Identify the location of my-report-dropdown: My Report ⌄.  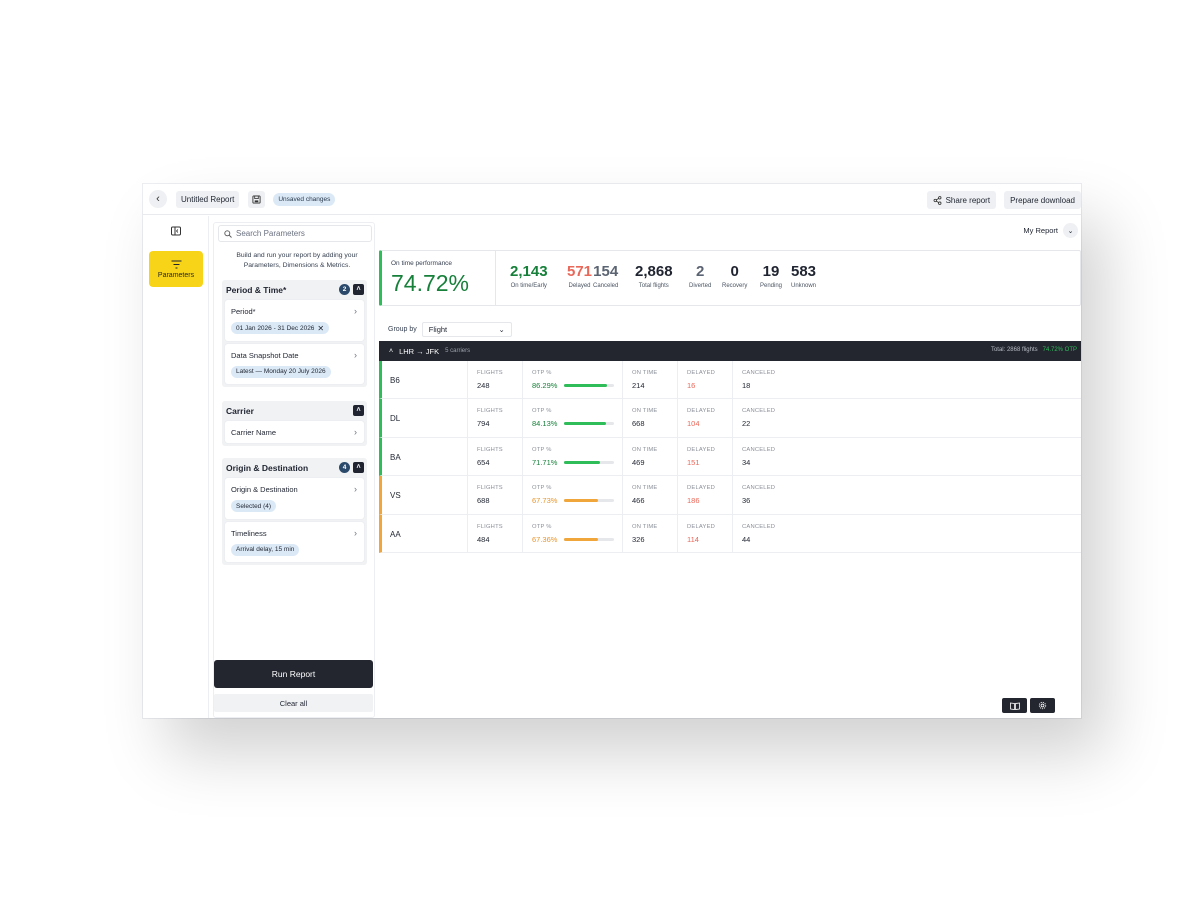
(1050, 230).